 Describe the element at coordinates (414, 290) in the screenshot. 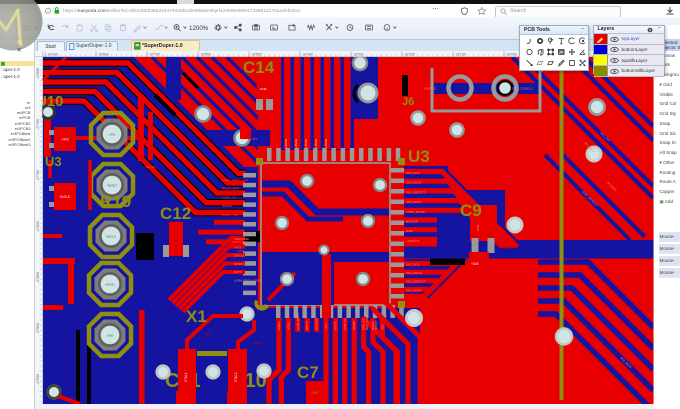

I see `svg-text: SD2_MISO` at that location.